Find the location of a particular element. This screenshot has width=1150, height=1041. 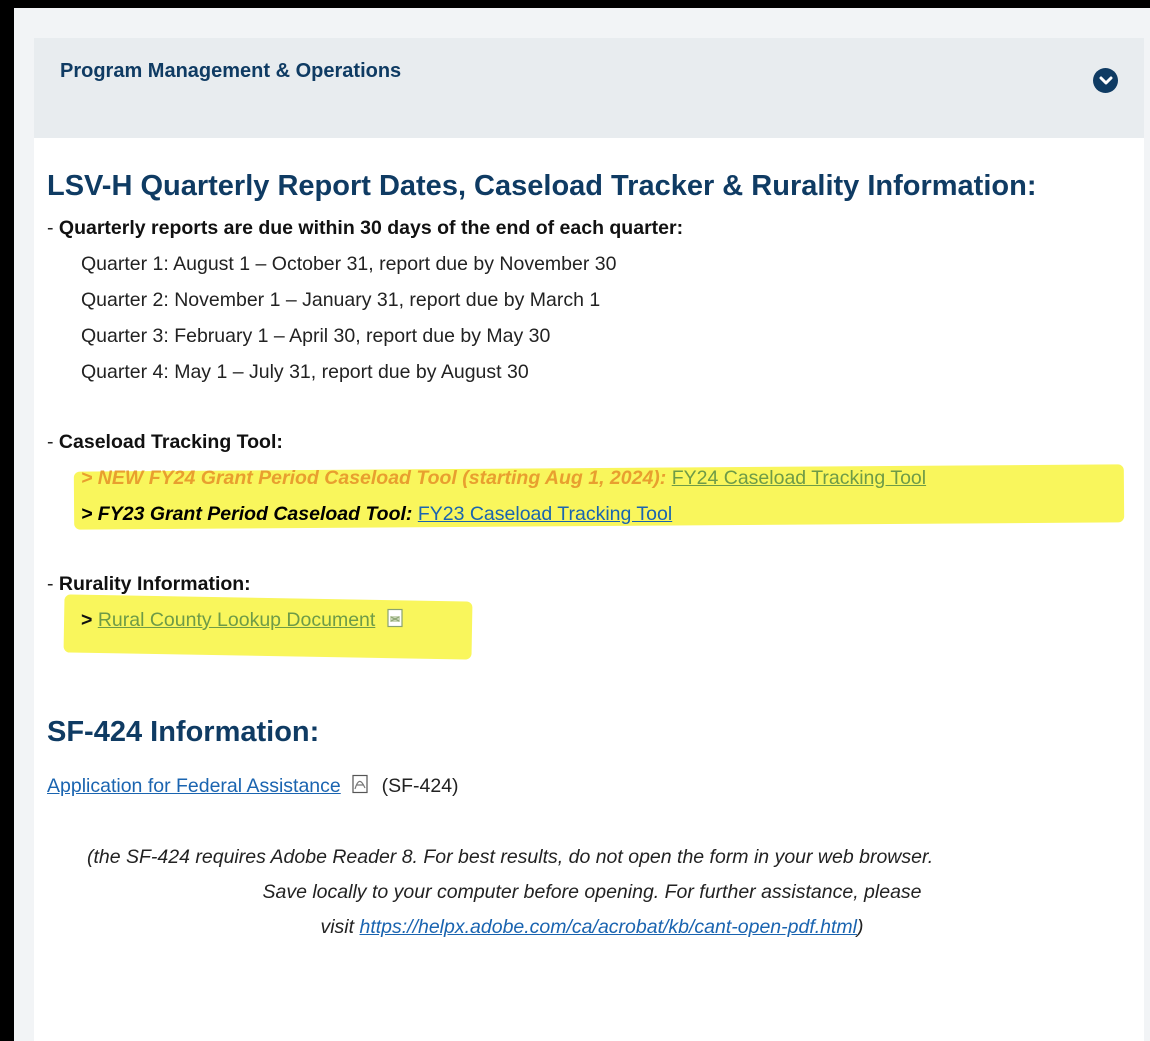

accordion-header: Program Management & Operations is located at coordinates (589, 88).